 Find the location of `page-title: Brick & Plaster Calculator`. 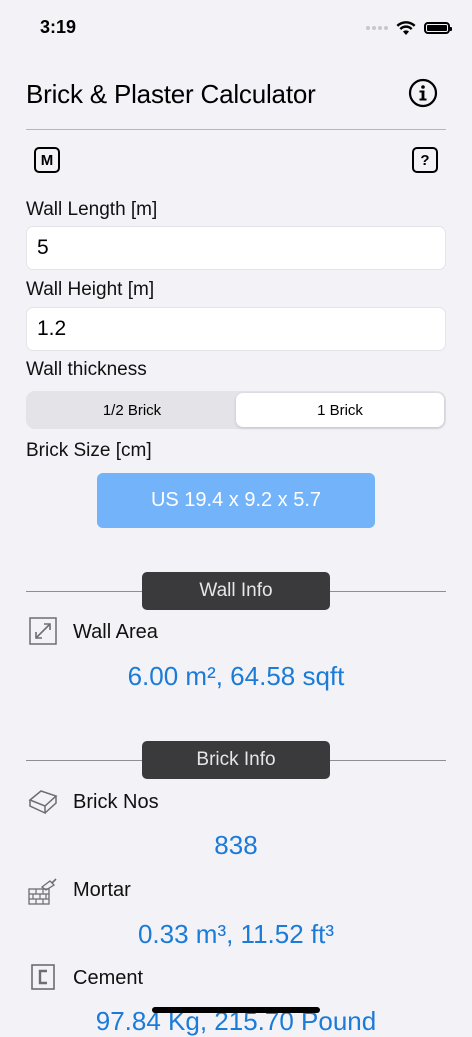

page-title: Brick & Plaster Calculator is located at coordinates (171, 94).